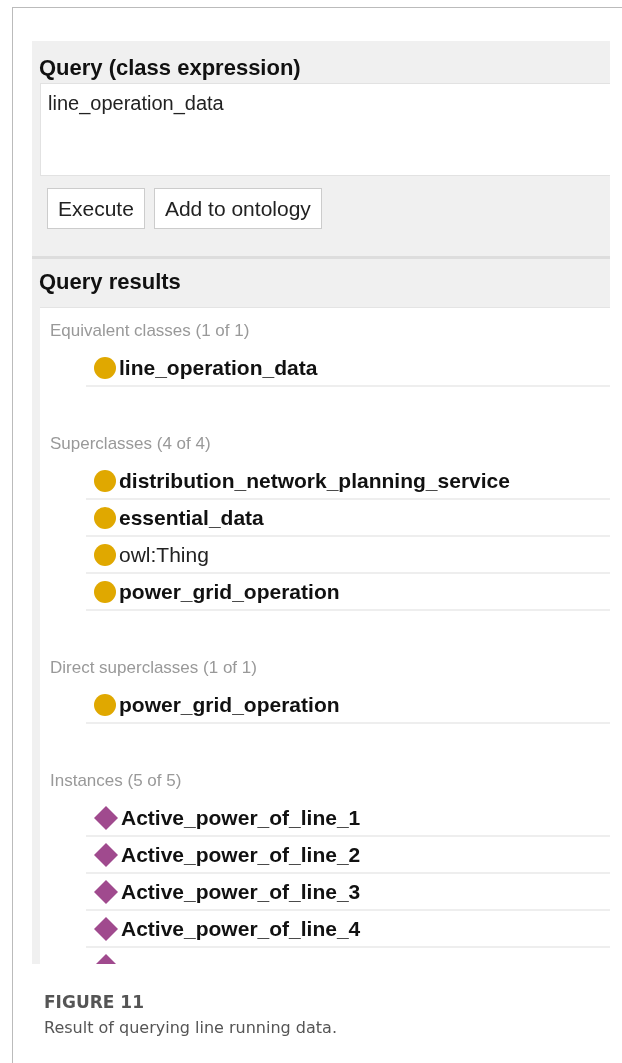 This screenshot has height=1063, width=622. Describe the element at coordinates (191, 1027) in the screenshot. I see `figure-caption: Result of querying line running data.` at that location.